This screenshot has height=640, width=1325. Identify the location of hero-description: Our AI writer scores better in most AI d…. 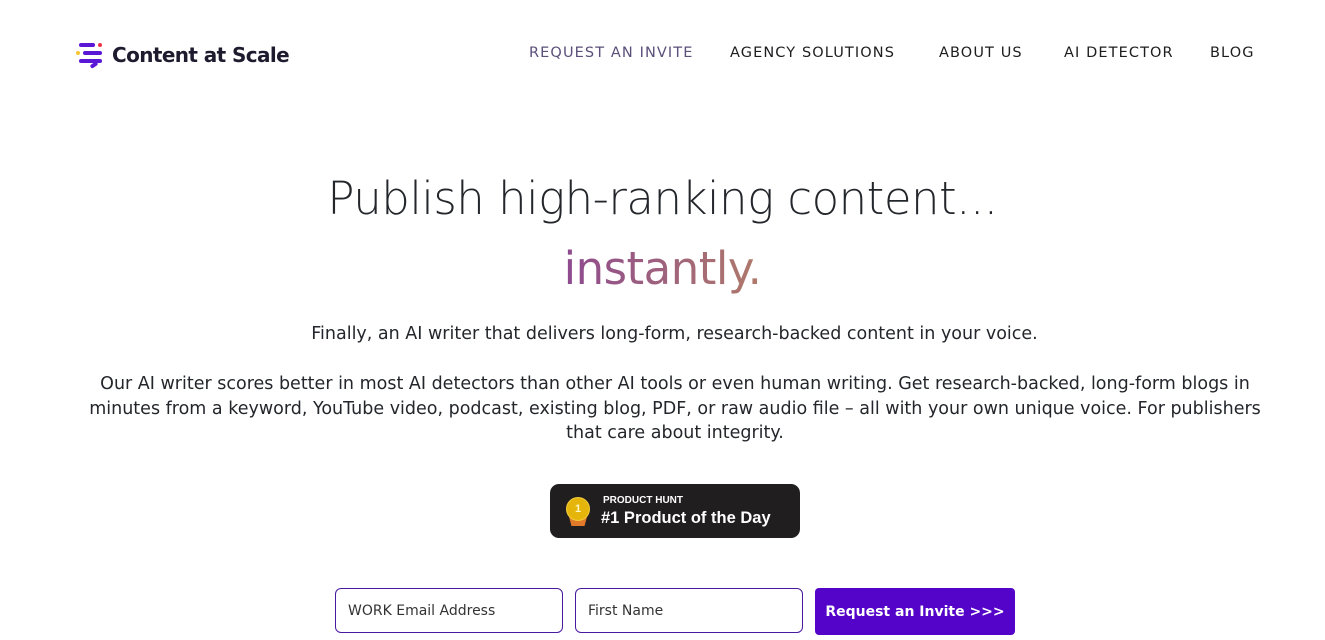
(675, 409).